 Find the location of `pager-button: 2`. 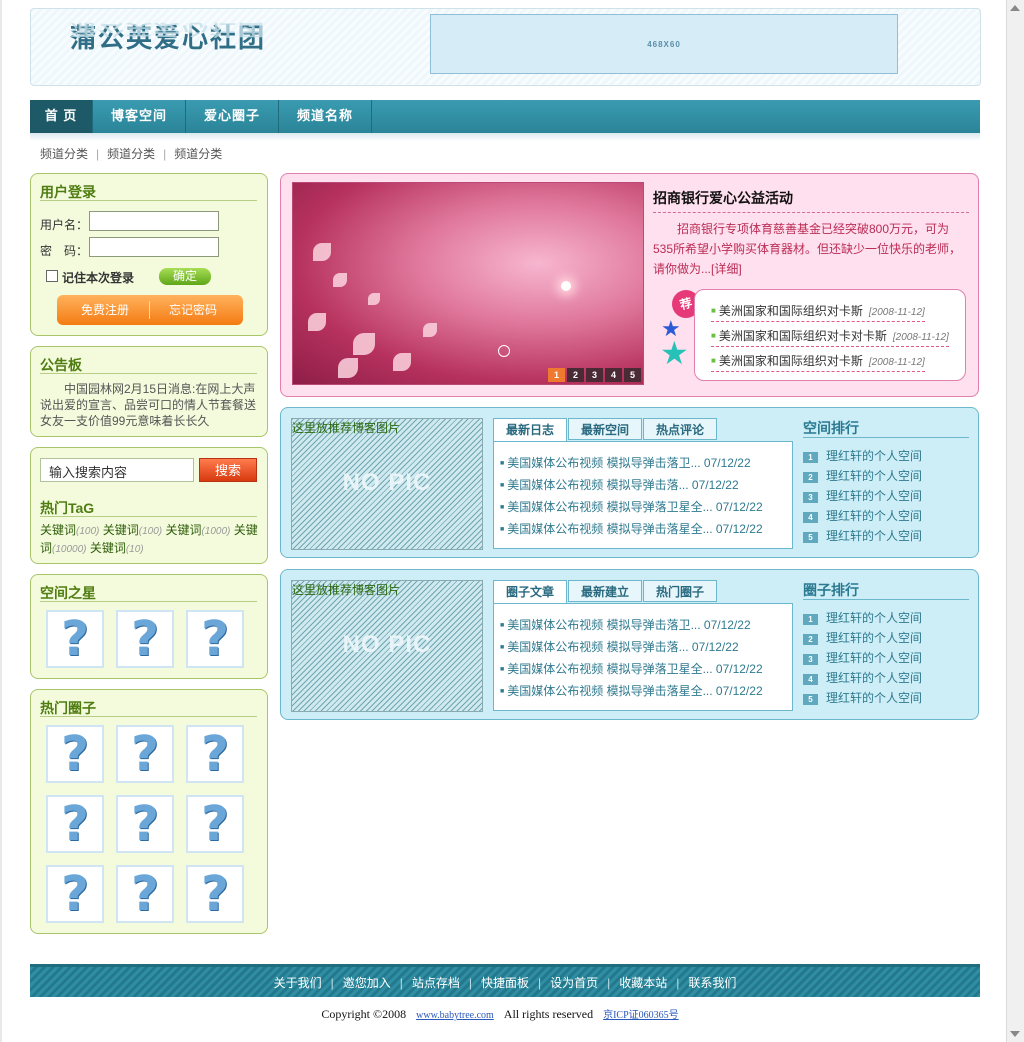

pager-button: 2 is located at coordinates (575, 375).